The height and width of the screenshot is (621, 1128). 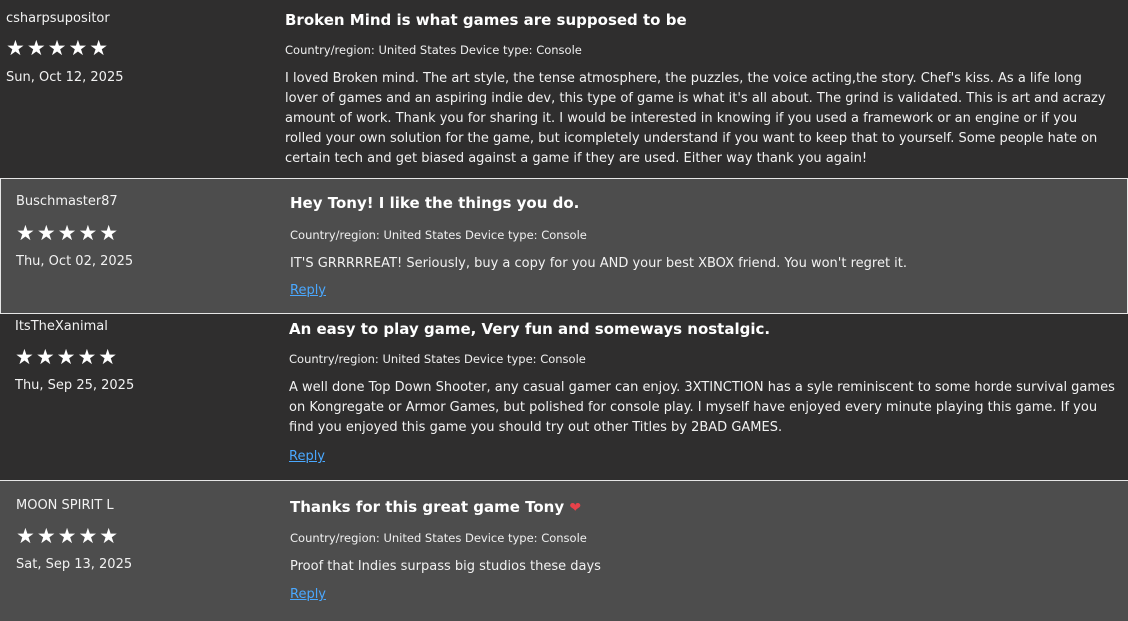 I want to click on review-title: Thanks for this great game Tony ❤, so click(x=435, y=507).